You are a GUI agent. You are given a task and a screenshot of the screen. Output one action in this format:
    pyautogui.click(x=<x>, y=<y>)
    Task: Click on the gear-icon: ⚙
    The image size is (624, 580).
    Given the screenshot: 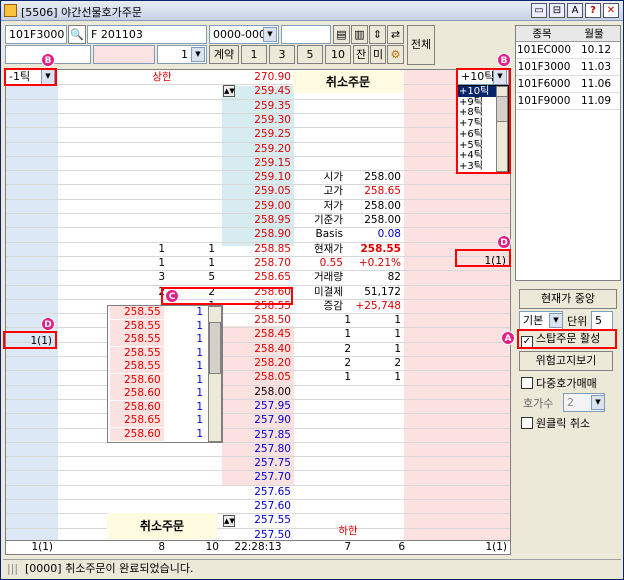 What is the action you would take?
    pyautogui.click(x=395, y=54)
    